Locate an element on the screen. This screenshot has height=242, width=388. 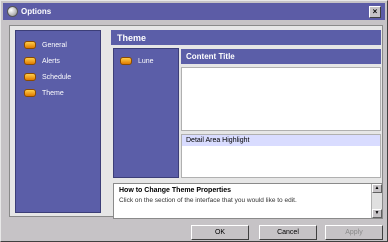
sidebar-item-alerts: Alerts is located at coordinates (58, 61).